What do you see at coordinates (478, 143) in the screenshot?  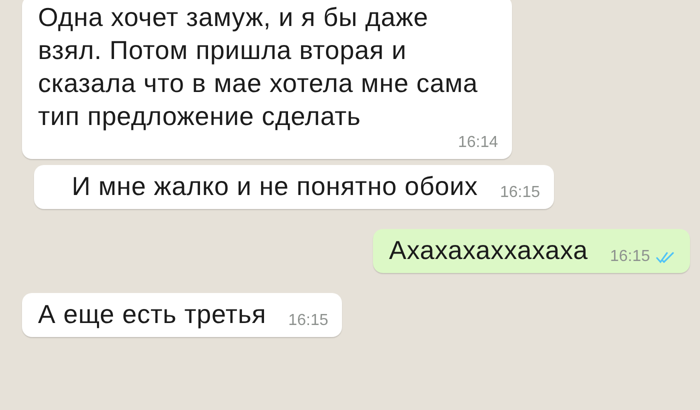 I see `message-time: 16:14` at bounding box center [478, 143].